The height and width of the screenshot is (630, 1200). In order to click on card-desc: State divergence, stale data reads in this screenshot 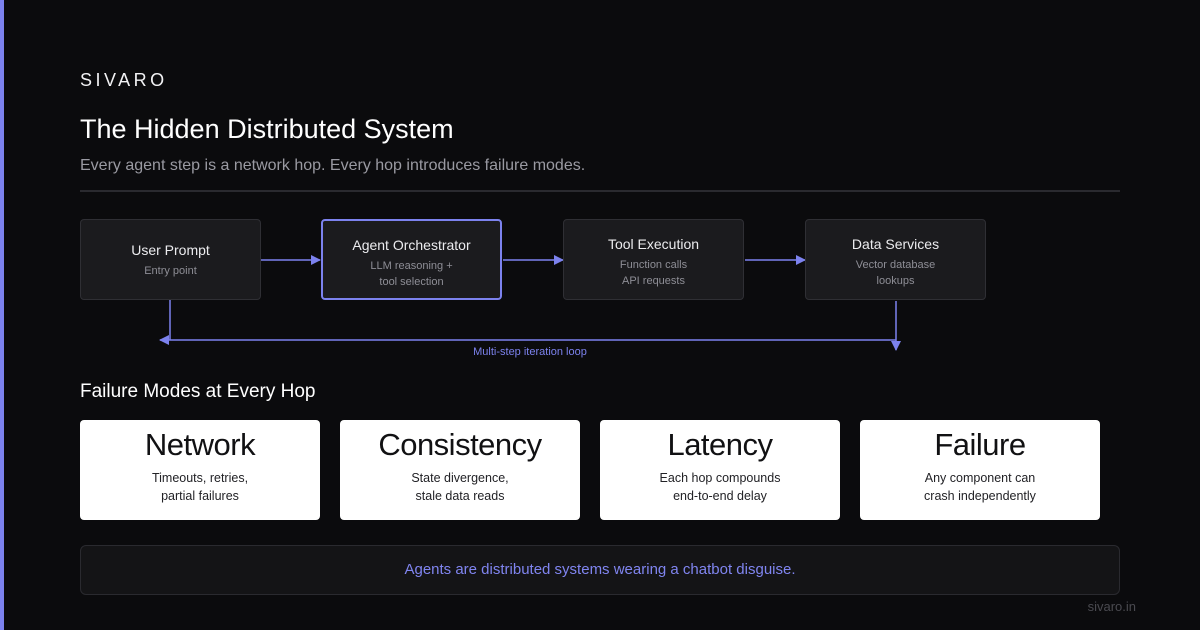, I will do `click(460, 487)`.